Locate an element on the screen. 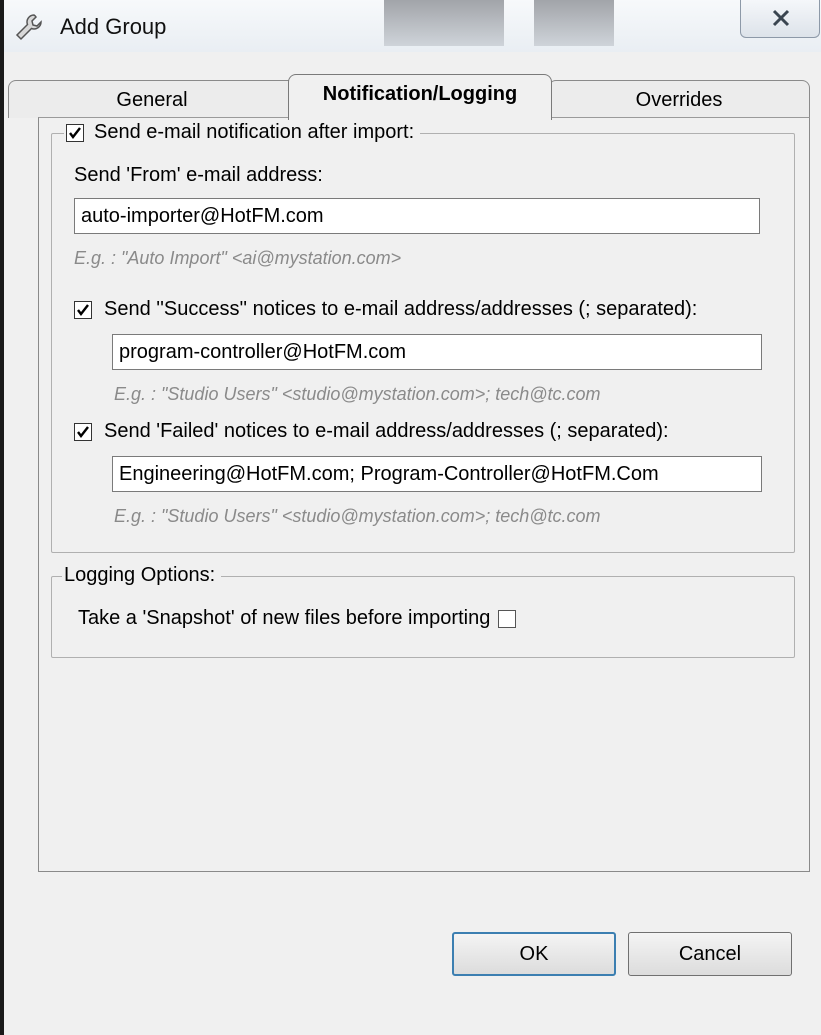 The width and height of the screenshot is (821, 1035). from-label: Send 'From' e-mail address: is located at coordinates (198, 175).